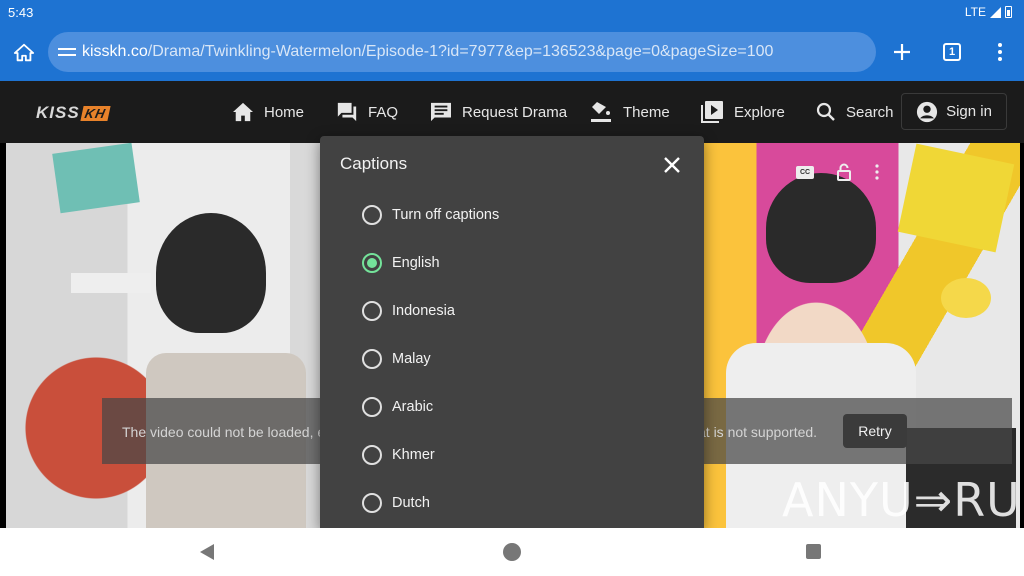  I want to click on caption-option-indonesia: Indonesia, so click(408, 311).